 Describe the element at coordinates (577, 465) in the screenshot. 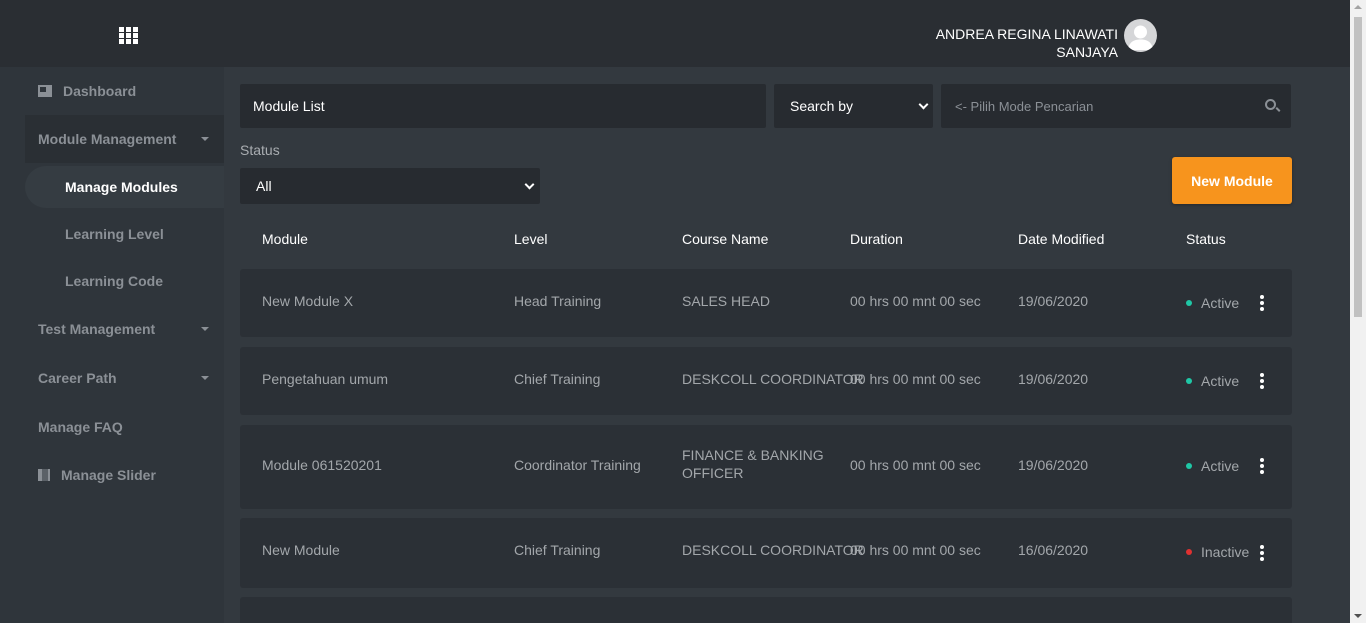

I see `cell-level: Coordinator Training` at that location.